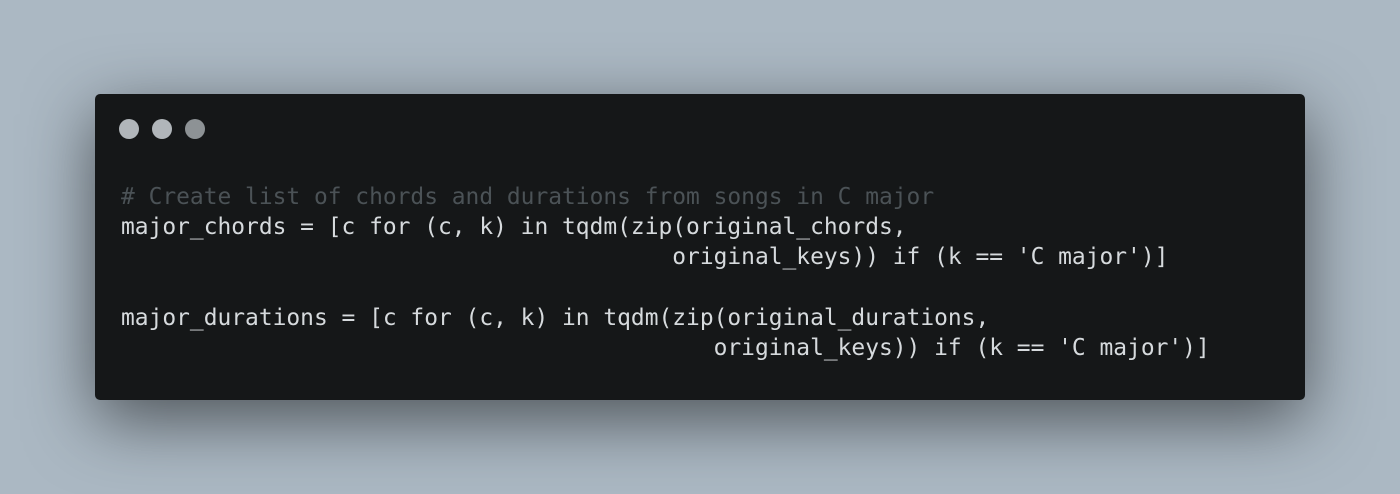 The height and width of the screenshot is (494, 1400). I want to click on code-line-2: original_keys)) if (k == 'C major')], so click(645, 257).